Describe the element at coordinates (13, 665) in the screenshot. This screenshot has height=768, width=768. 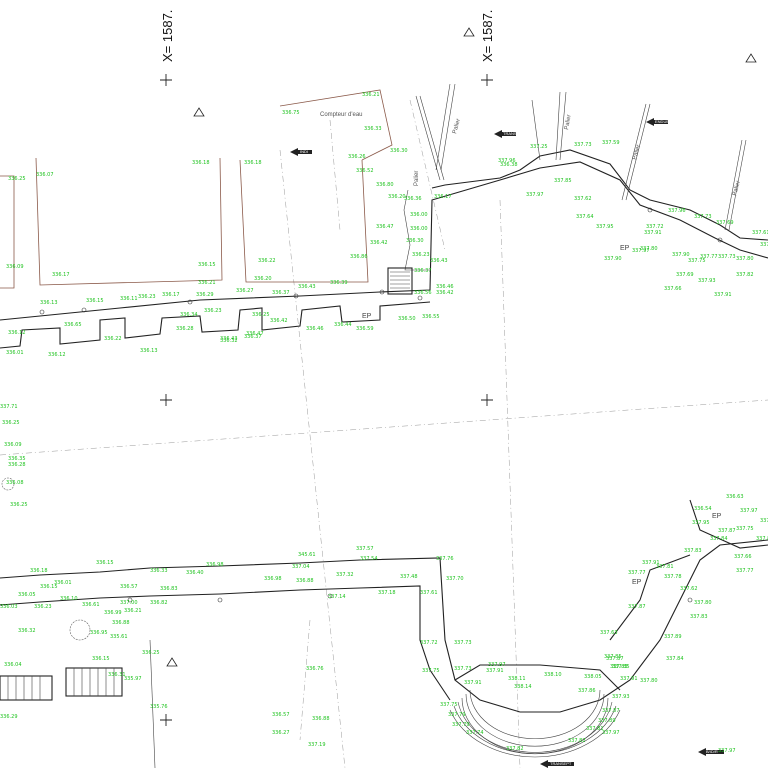
I see `elevation-label: 336.04` at that location.